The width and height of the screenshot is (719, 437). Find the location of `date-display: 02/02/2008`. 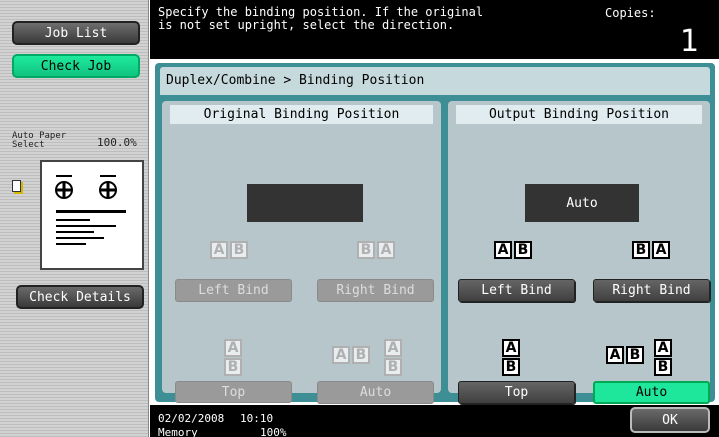

date-display: 02/02/2008 is located at coordinates (191, 418).